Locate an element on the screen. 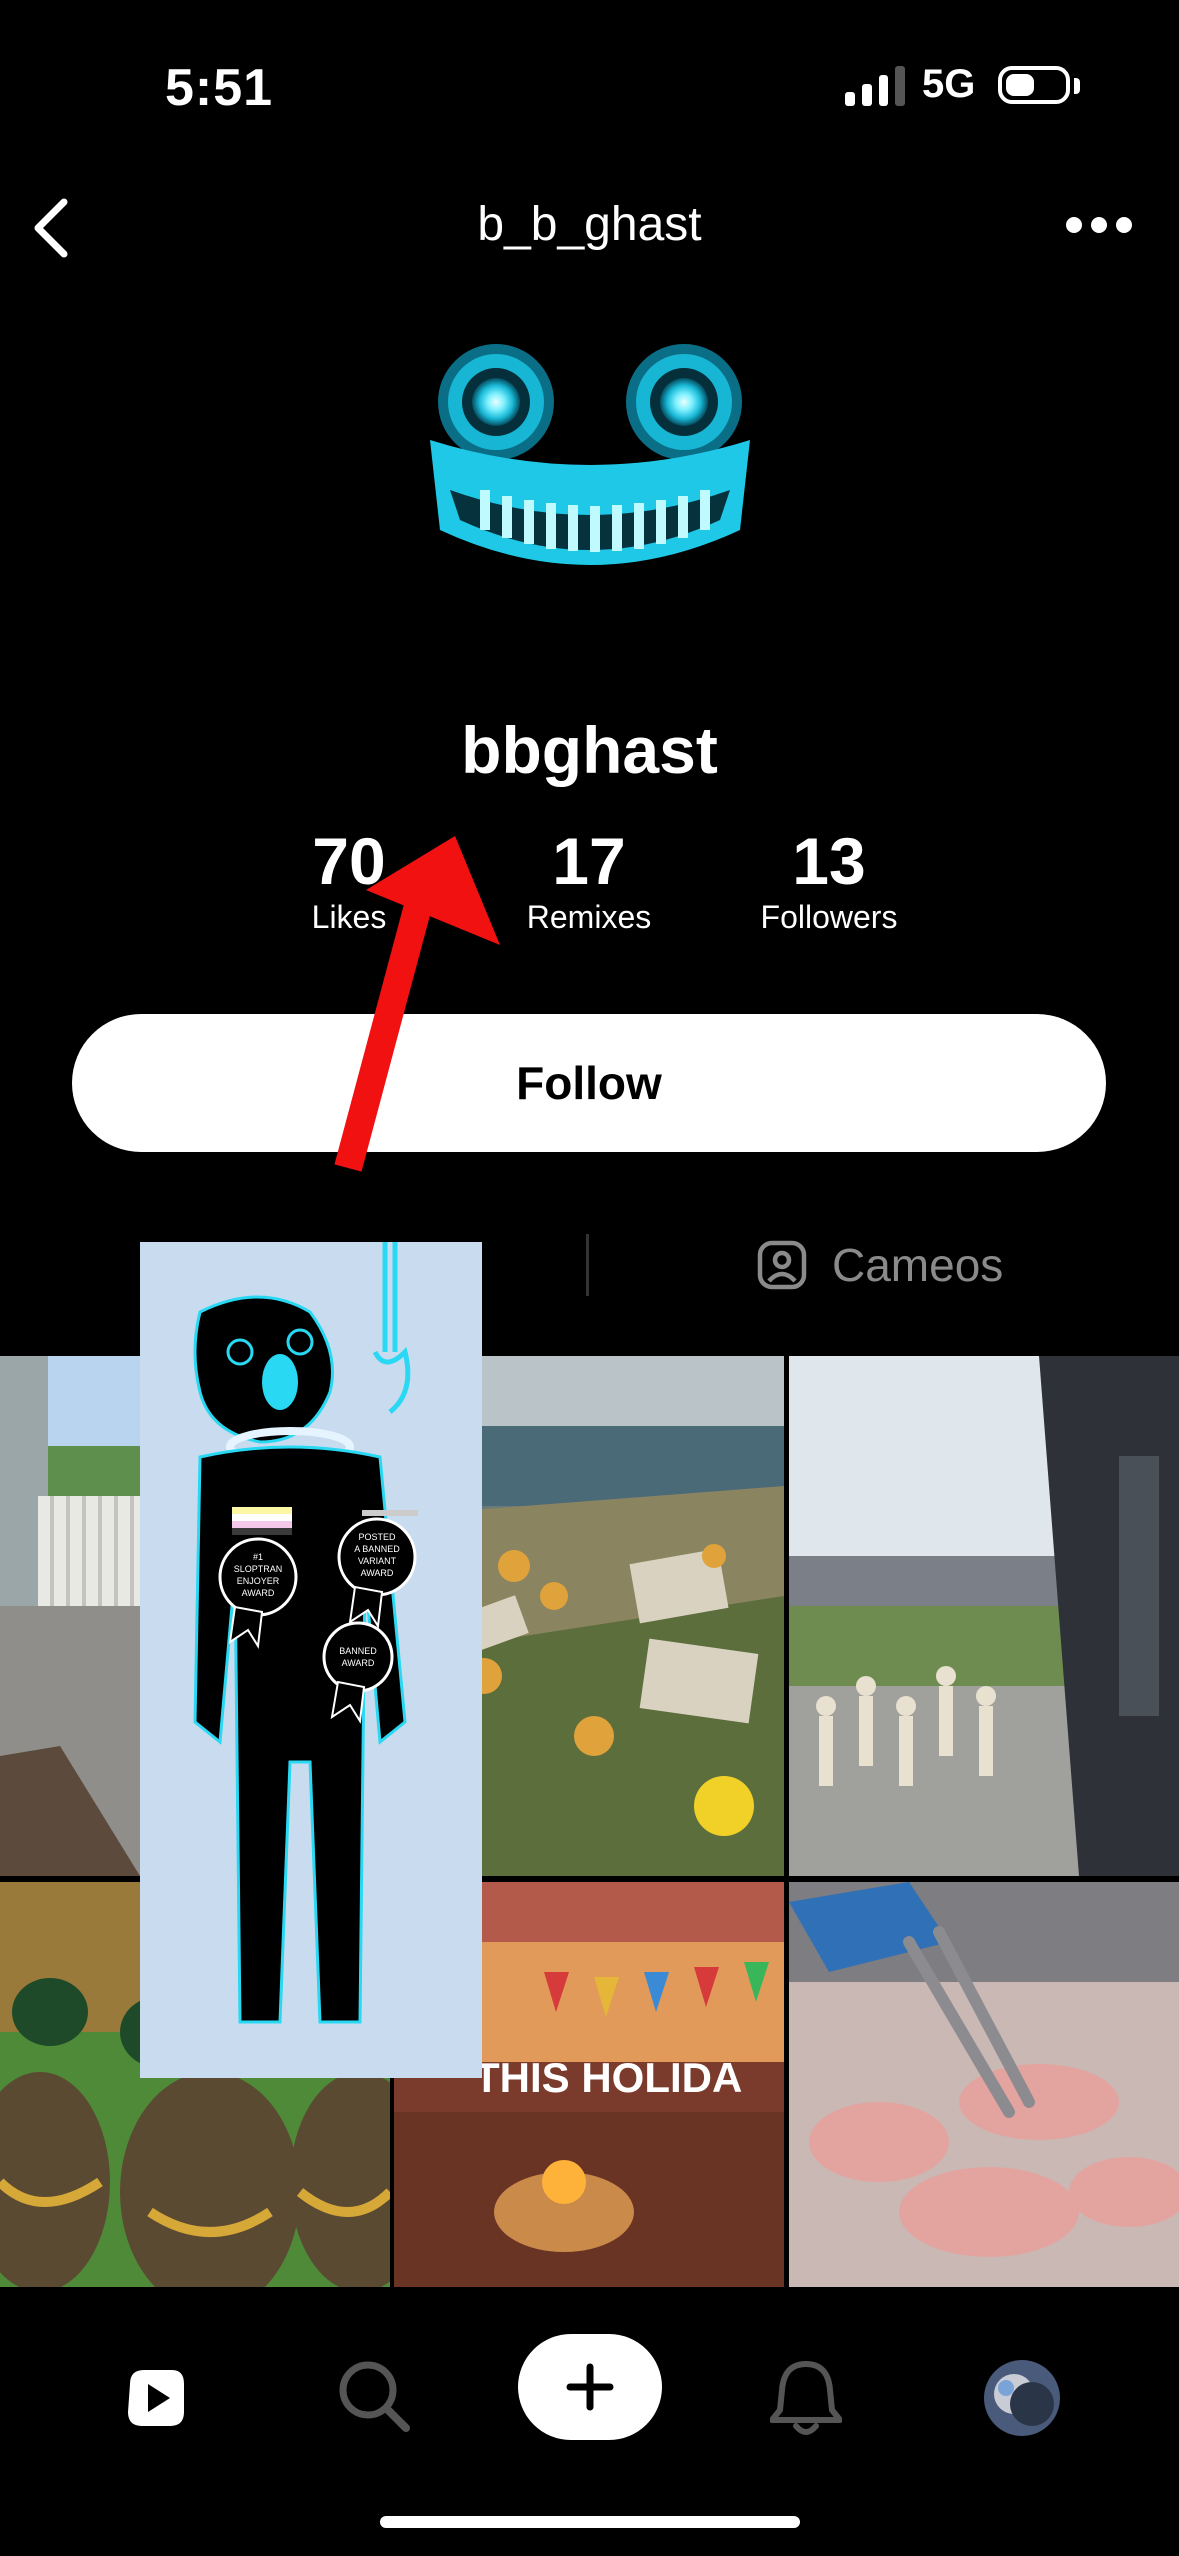  battery-icon is located at coordinates (1034, 85).